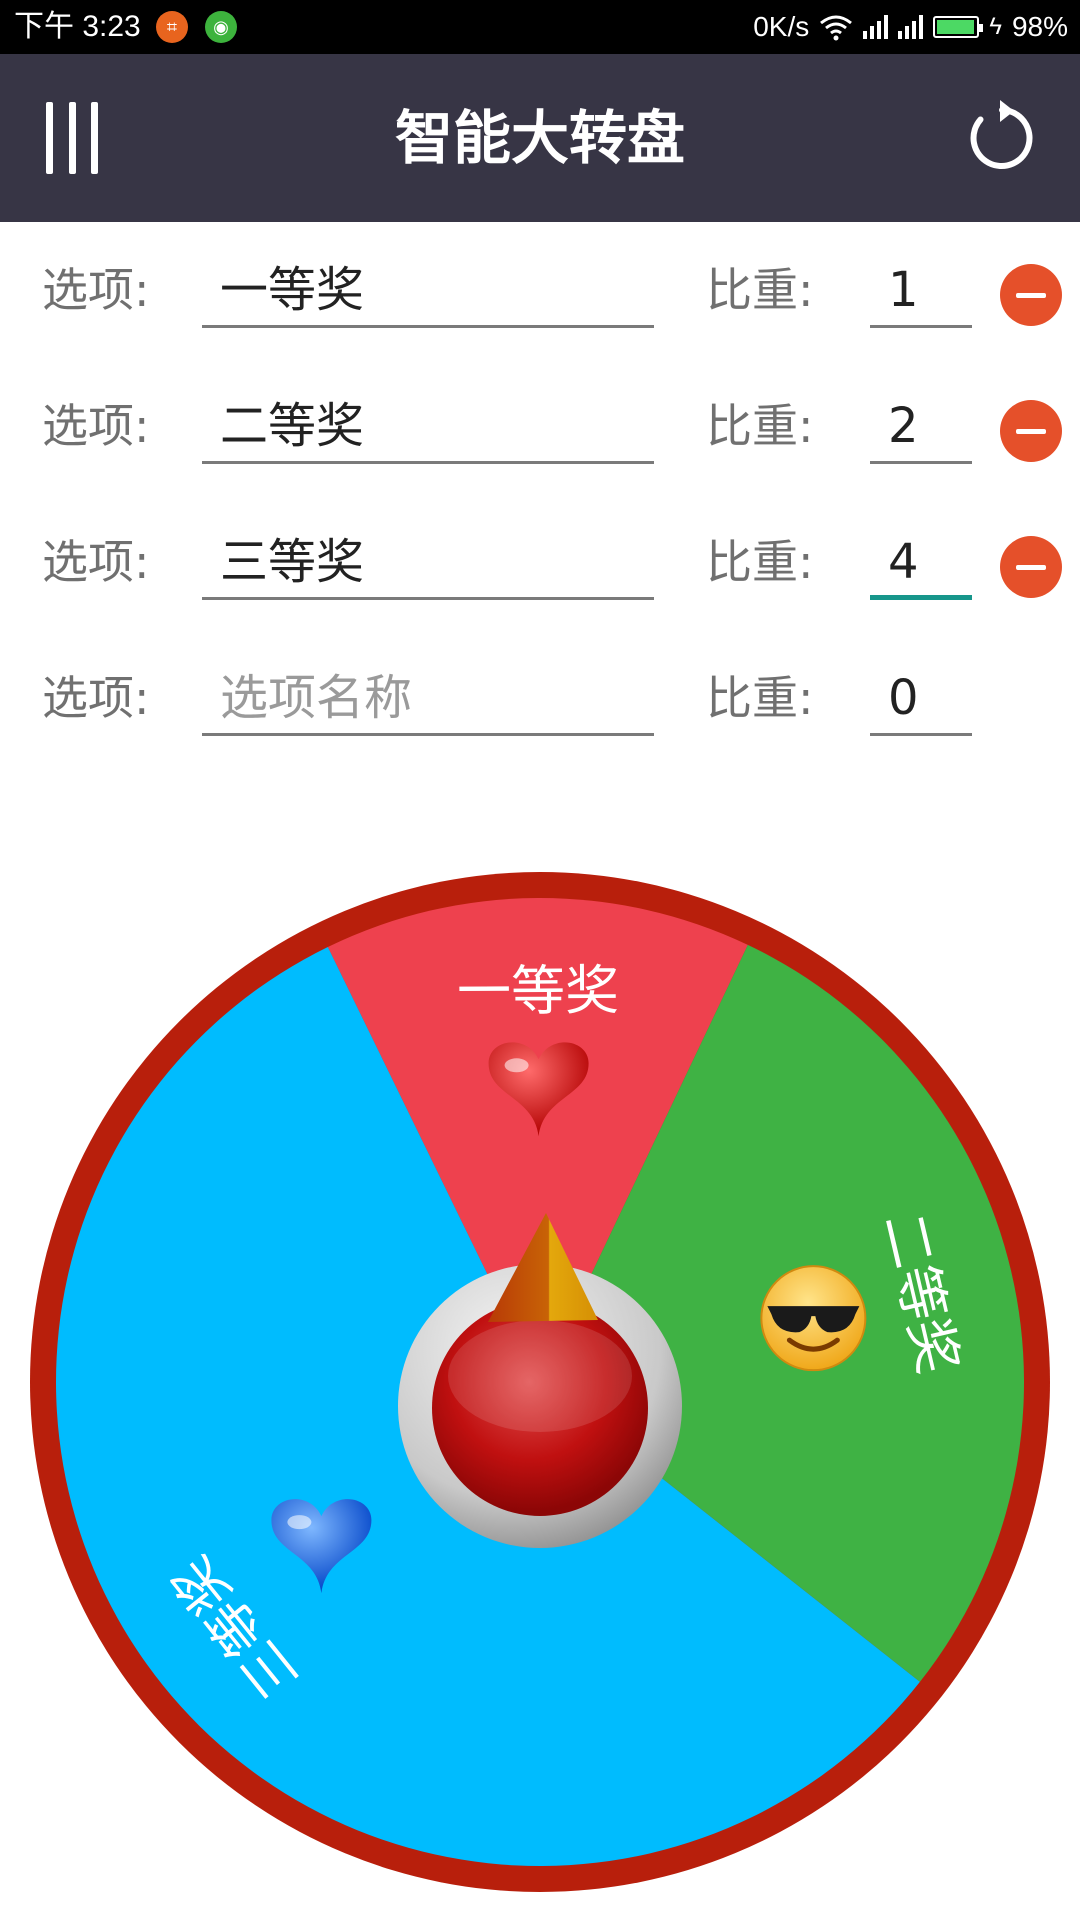 This screenshot has height=1920, width=1080. Describe the element at coordinates (221, 27) in the screenshot. I see `android-icon: ◉` at that location.